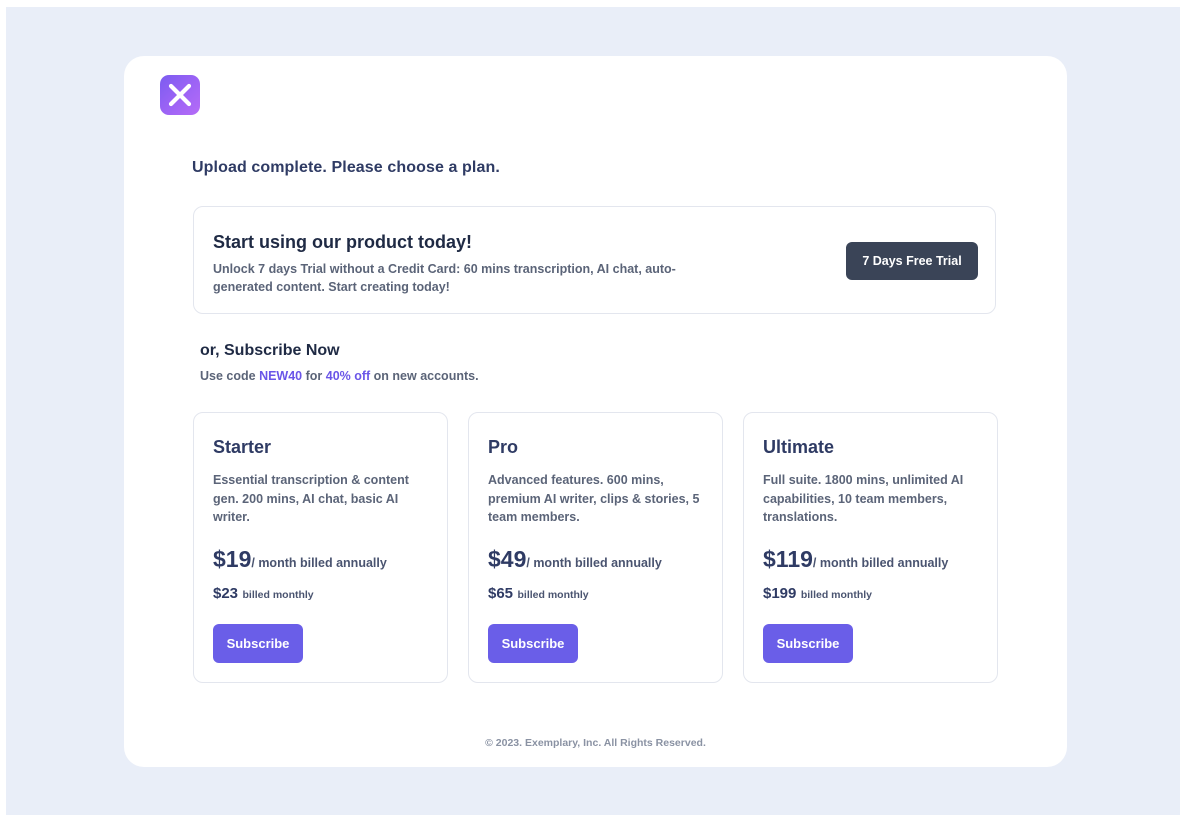  Describe the element at coordinates (780, 593) in the screenshot. I see `monthly-price-value: $199` at that location.